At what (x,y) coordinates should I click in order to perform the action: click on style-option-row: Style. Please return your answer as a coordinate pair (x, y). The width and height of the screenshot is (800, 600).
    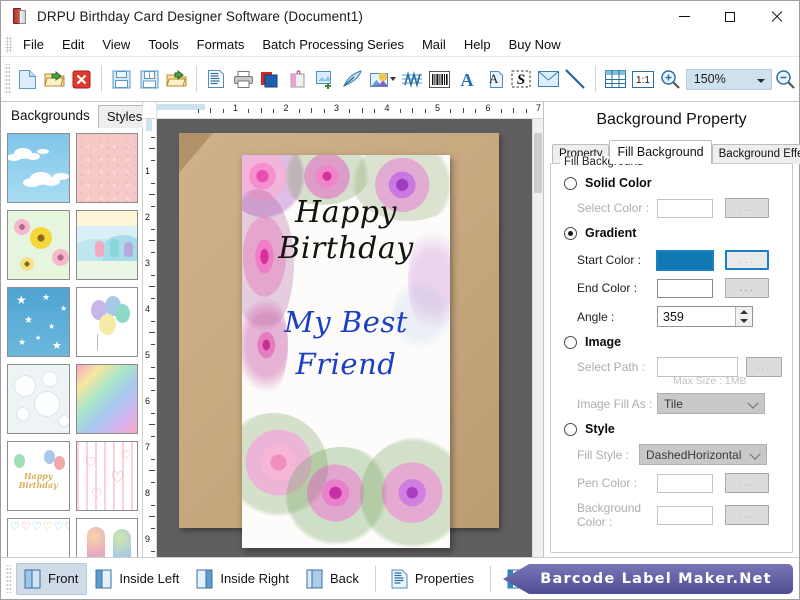
    Looking at the image, I should click on (671, 429).